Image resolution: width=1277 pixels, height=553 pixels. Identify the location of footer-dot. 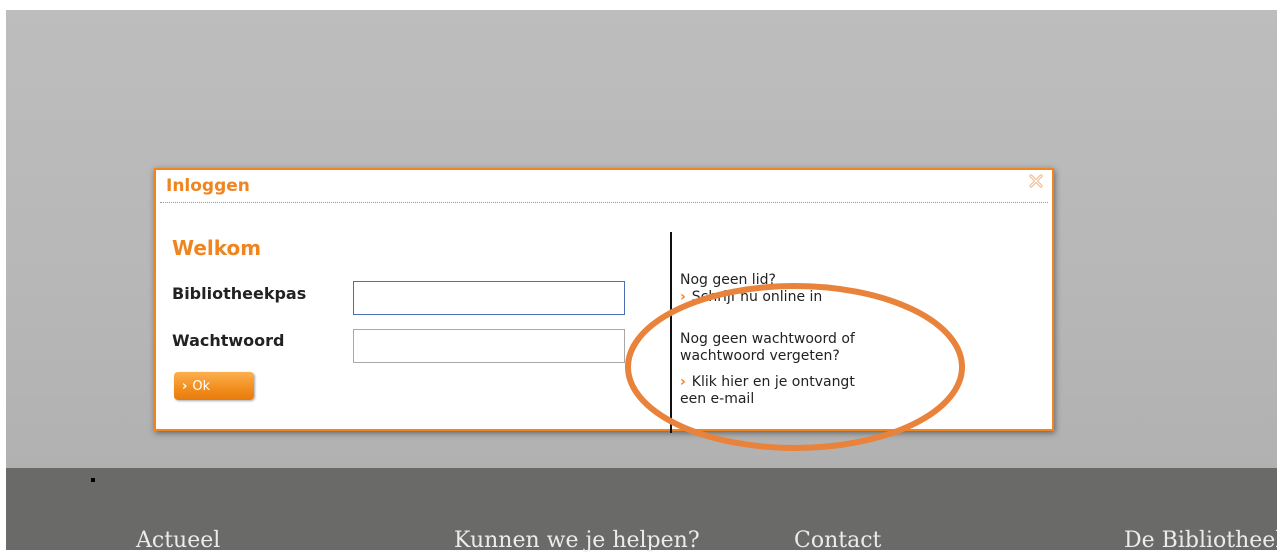
(93, 480).